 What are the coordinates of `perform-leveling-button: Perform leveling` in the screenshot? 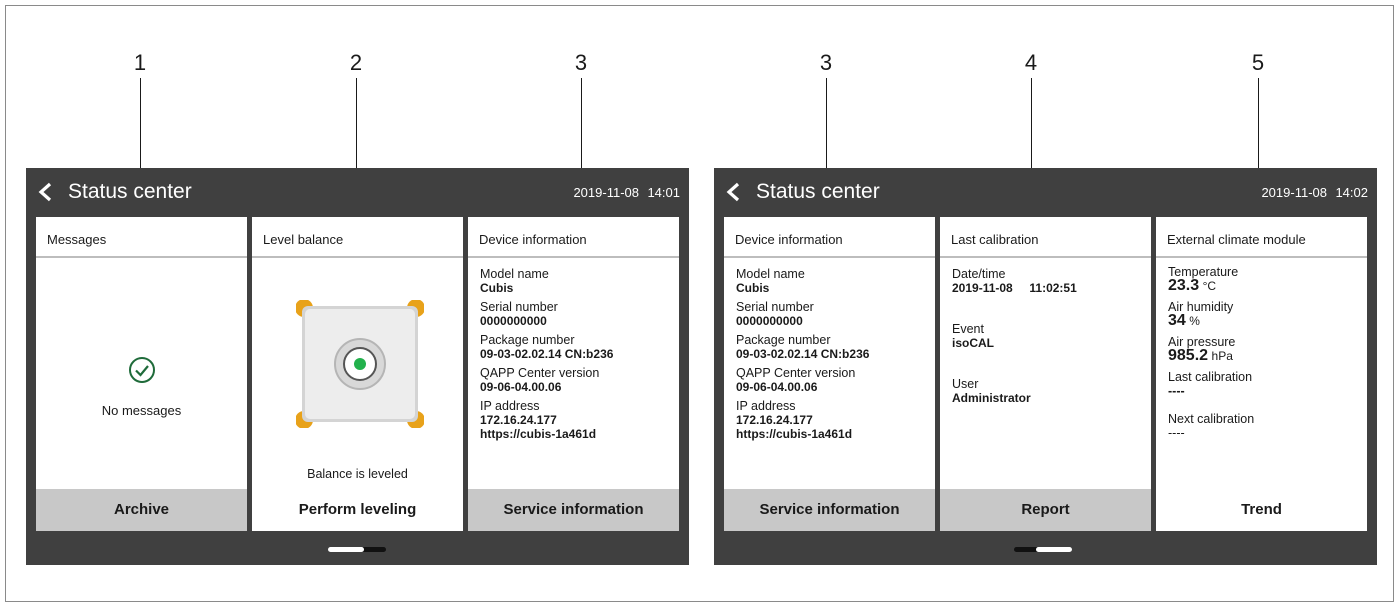 It's located at (357, 510).